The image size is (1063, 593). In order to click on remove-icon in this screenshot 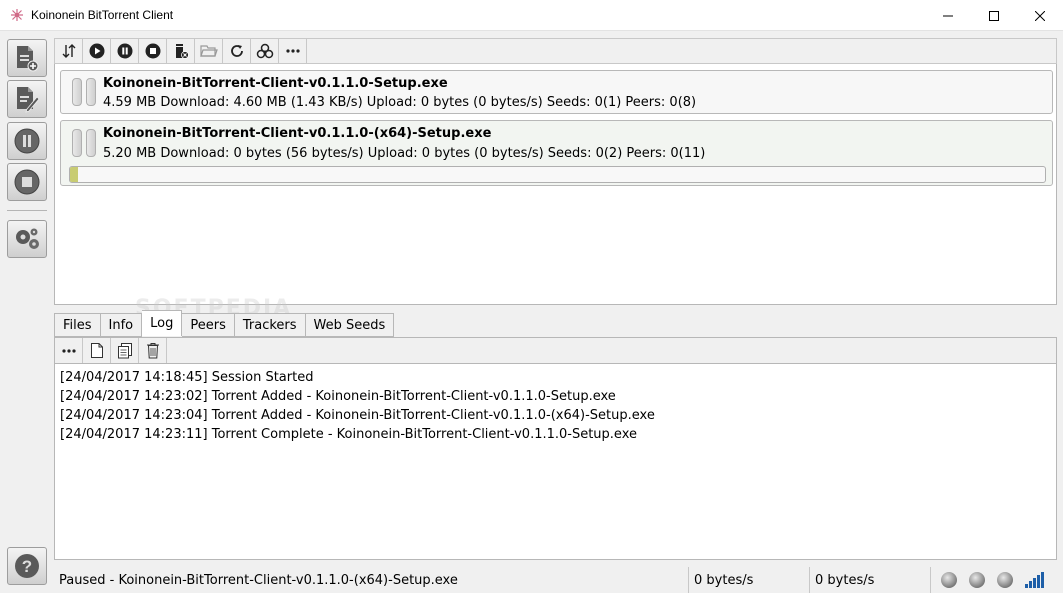, I will do `click(182, 51)`.